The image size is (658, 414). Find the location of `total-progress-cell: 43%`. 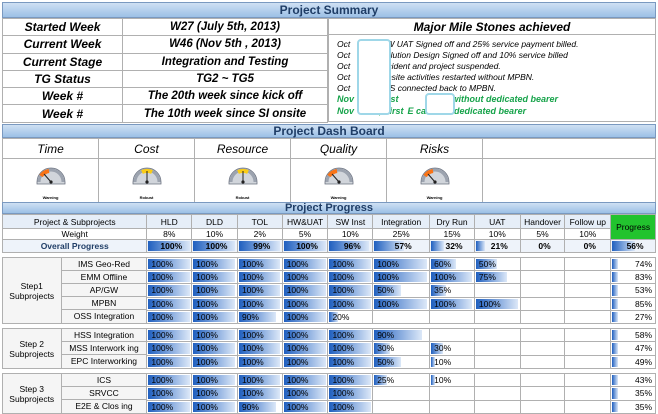

total-progress-cell: 43% is located at coordinates (633, 380).